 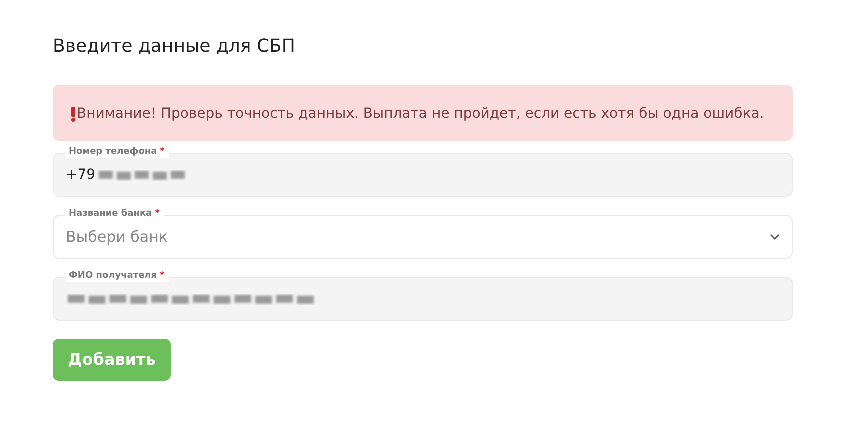 I want to click on exclamation-icon, so click(x=73, y=114).